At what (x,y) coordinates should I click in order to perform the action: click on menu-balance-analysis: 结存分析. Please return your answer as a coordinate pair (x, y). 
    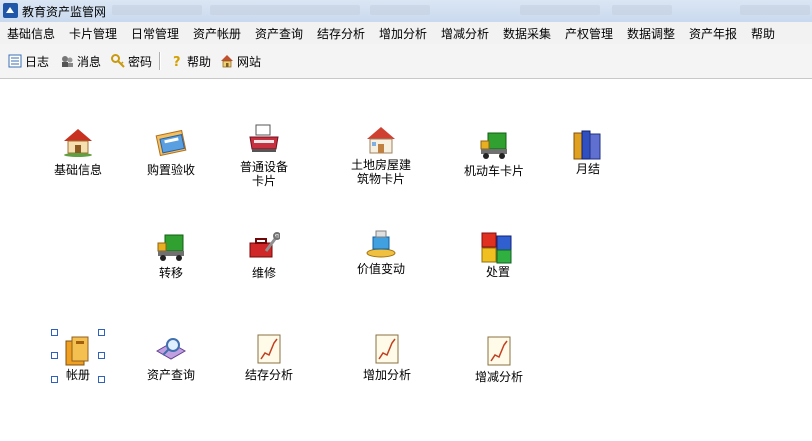
    Looking at the image, I should click on (341, 33).